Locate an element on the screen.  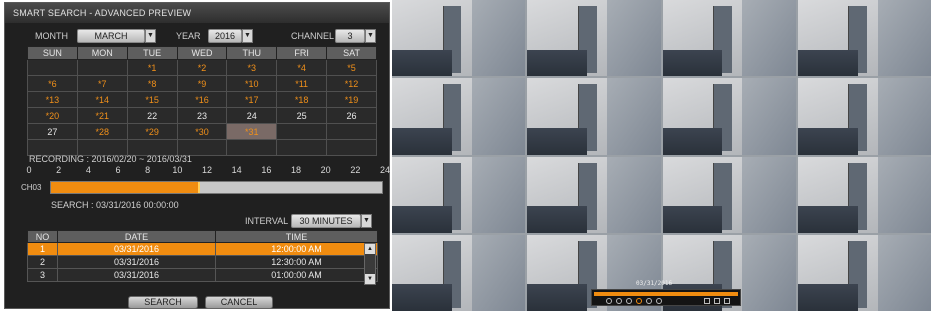
calendar-day: *30 is located at coordinates (202, 131).